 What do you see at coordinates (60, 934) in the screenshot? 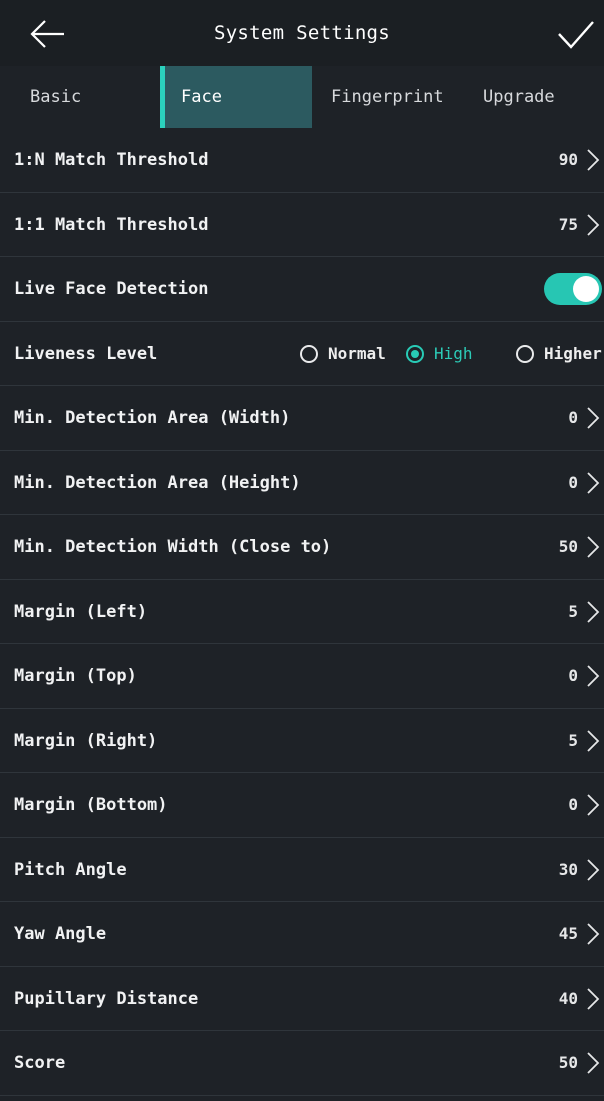
I see `setting-label: Yaw Angle` at bounding box center [60, 934].